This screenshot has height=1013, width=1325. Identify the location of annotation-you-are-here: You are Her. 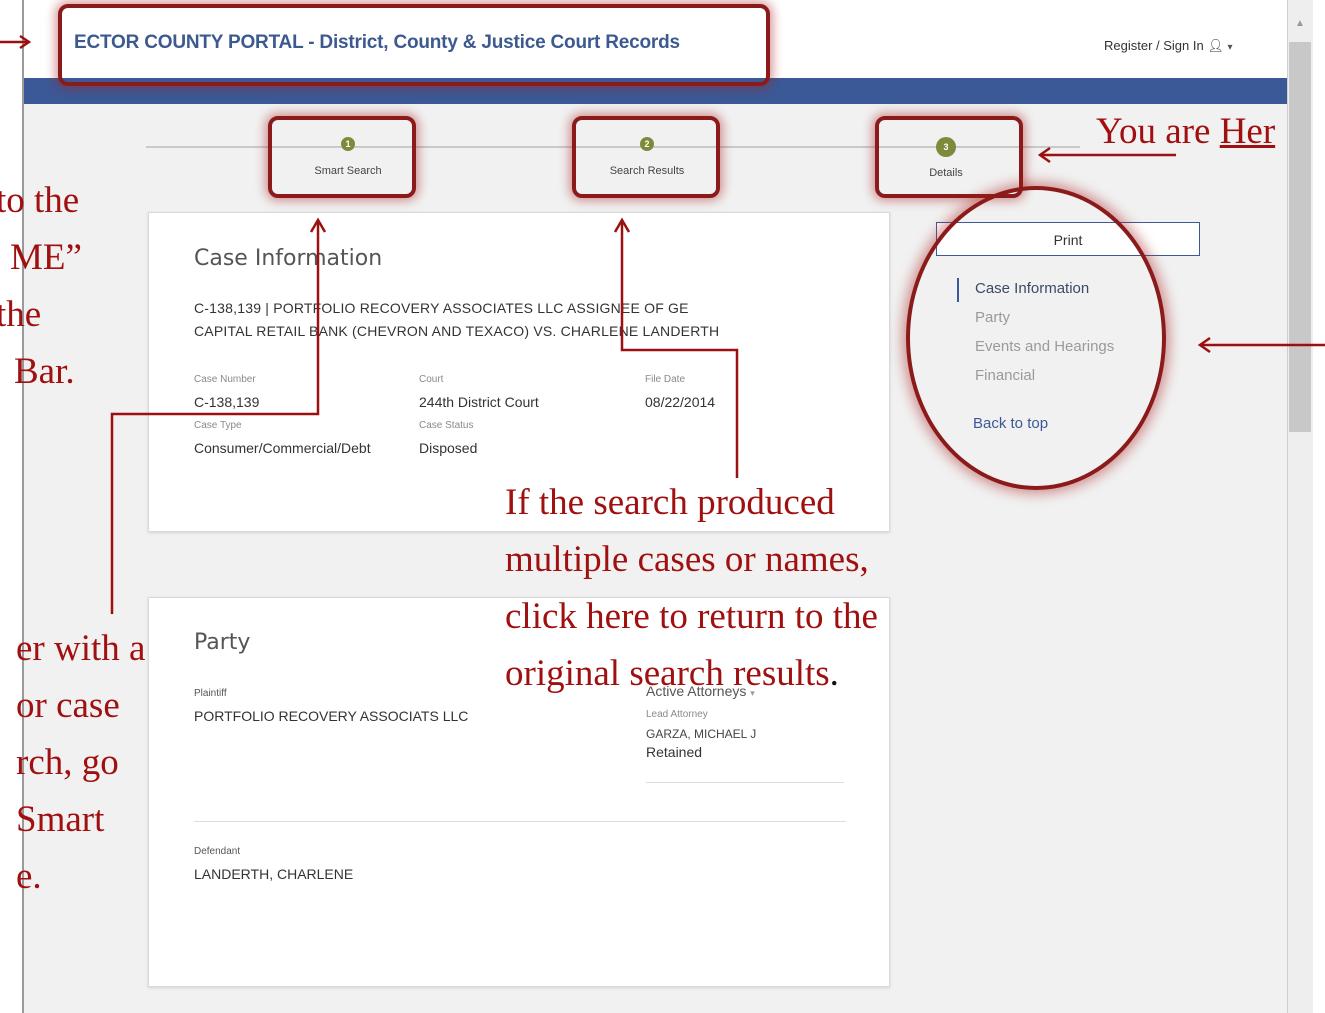
(1185, 132).